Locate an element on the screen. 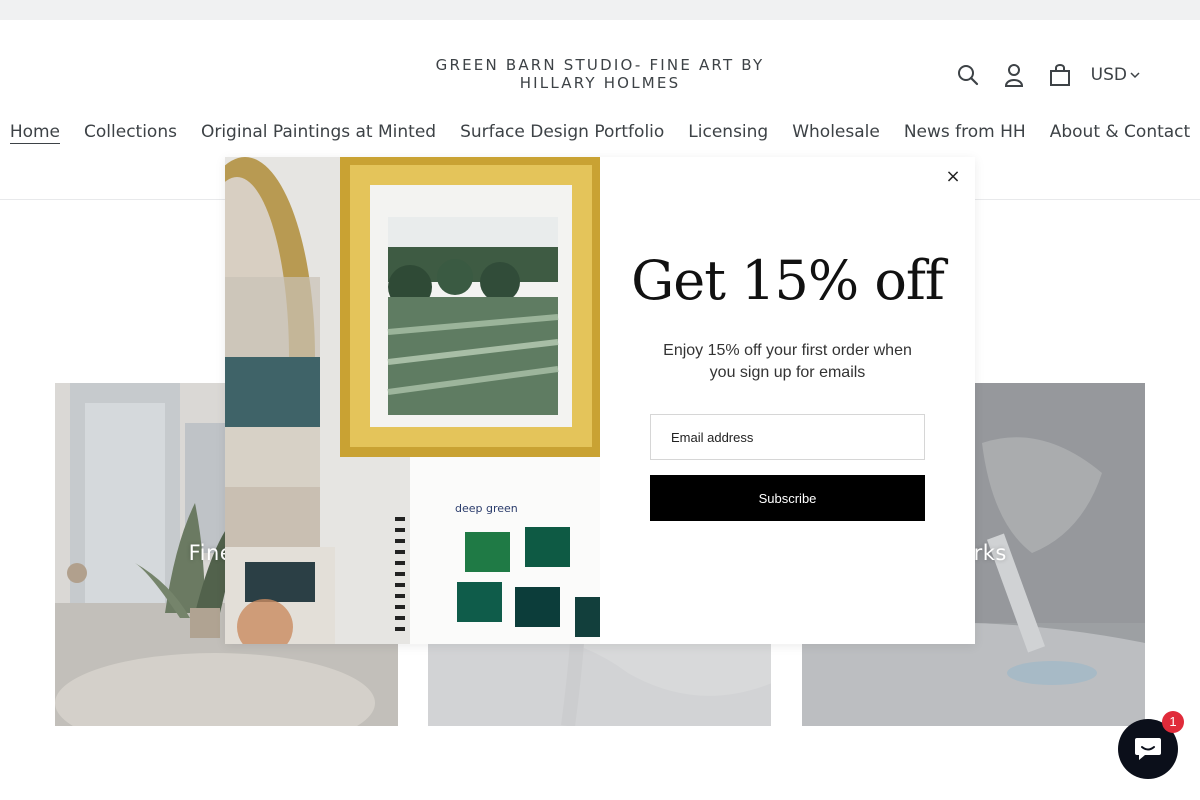 The width and height of the screenshot is (1200, 800). nav-item-about-contact: About & Contact is located at coordinates (1120, 133).